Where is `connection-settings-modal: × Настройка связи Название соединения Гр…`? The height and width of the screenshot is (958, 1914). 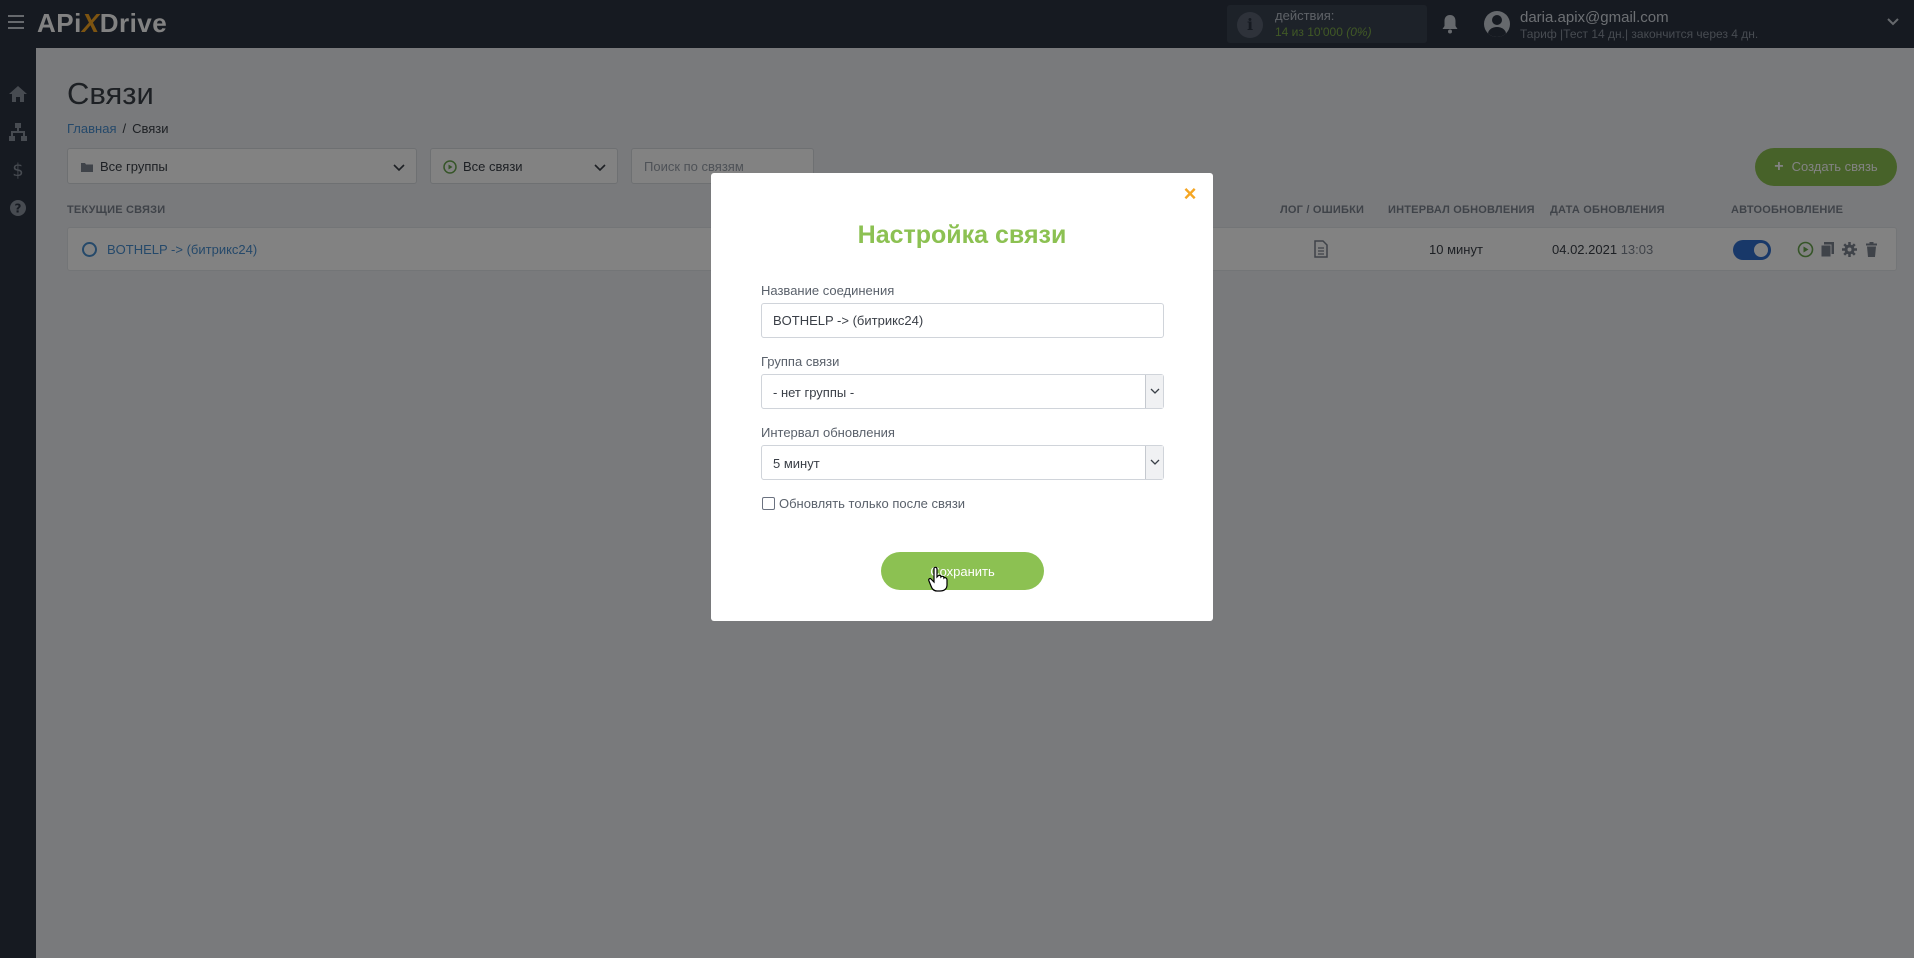
connection-settings-modal: × Настройка связи Название соединения Гр… is located at coordinates (962, 397).